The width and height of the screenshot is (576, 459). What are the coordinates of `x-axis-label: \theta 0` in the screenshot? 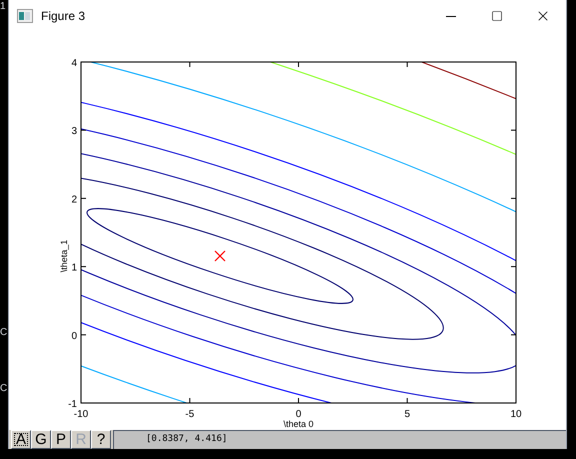 It's located at (298, 424).